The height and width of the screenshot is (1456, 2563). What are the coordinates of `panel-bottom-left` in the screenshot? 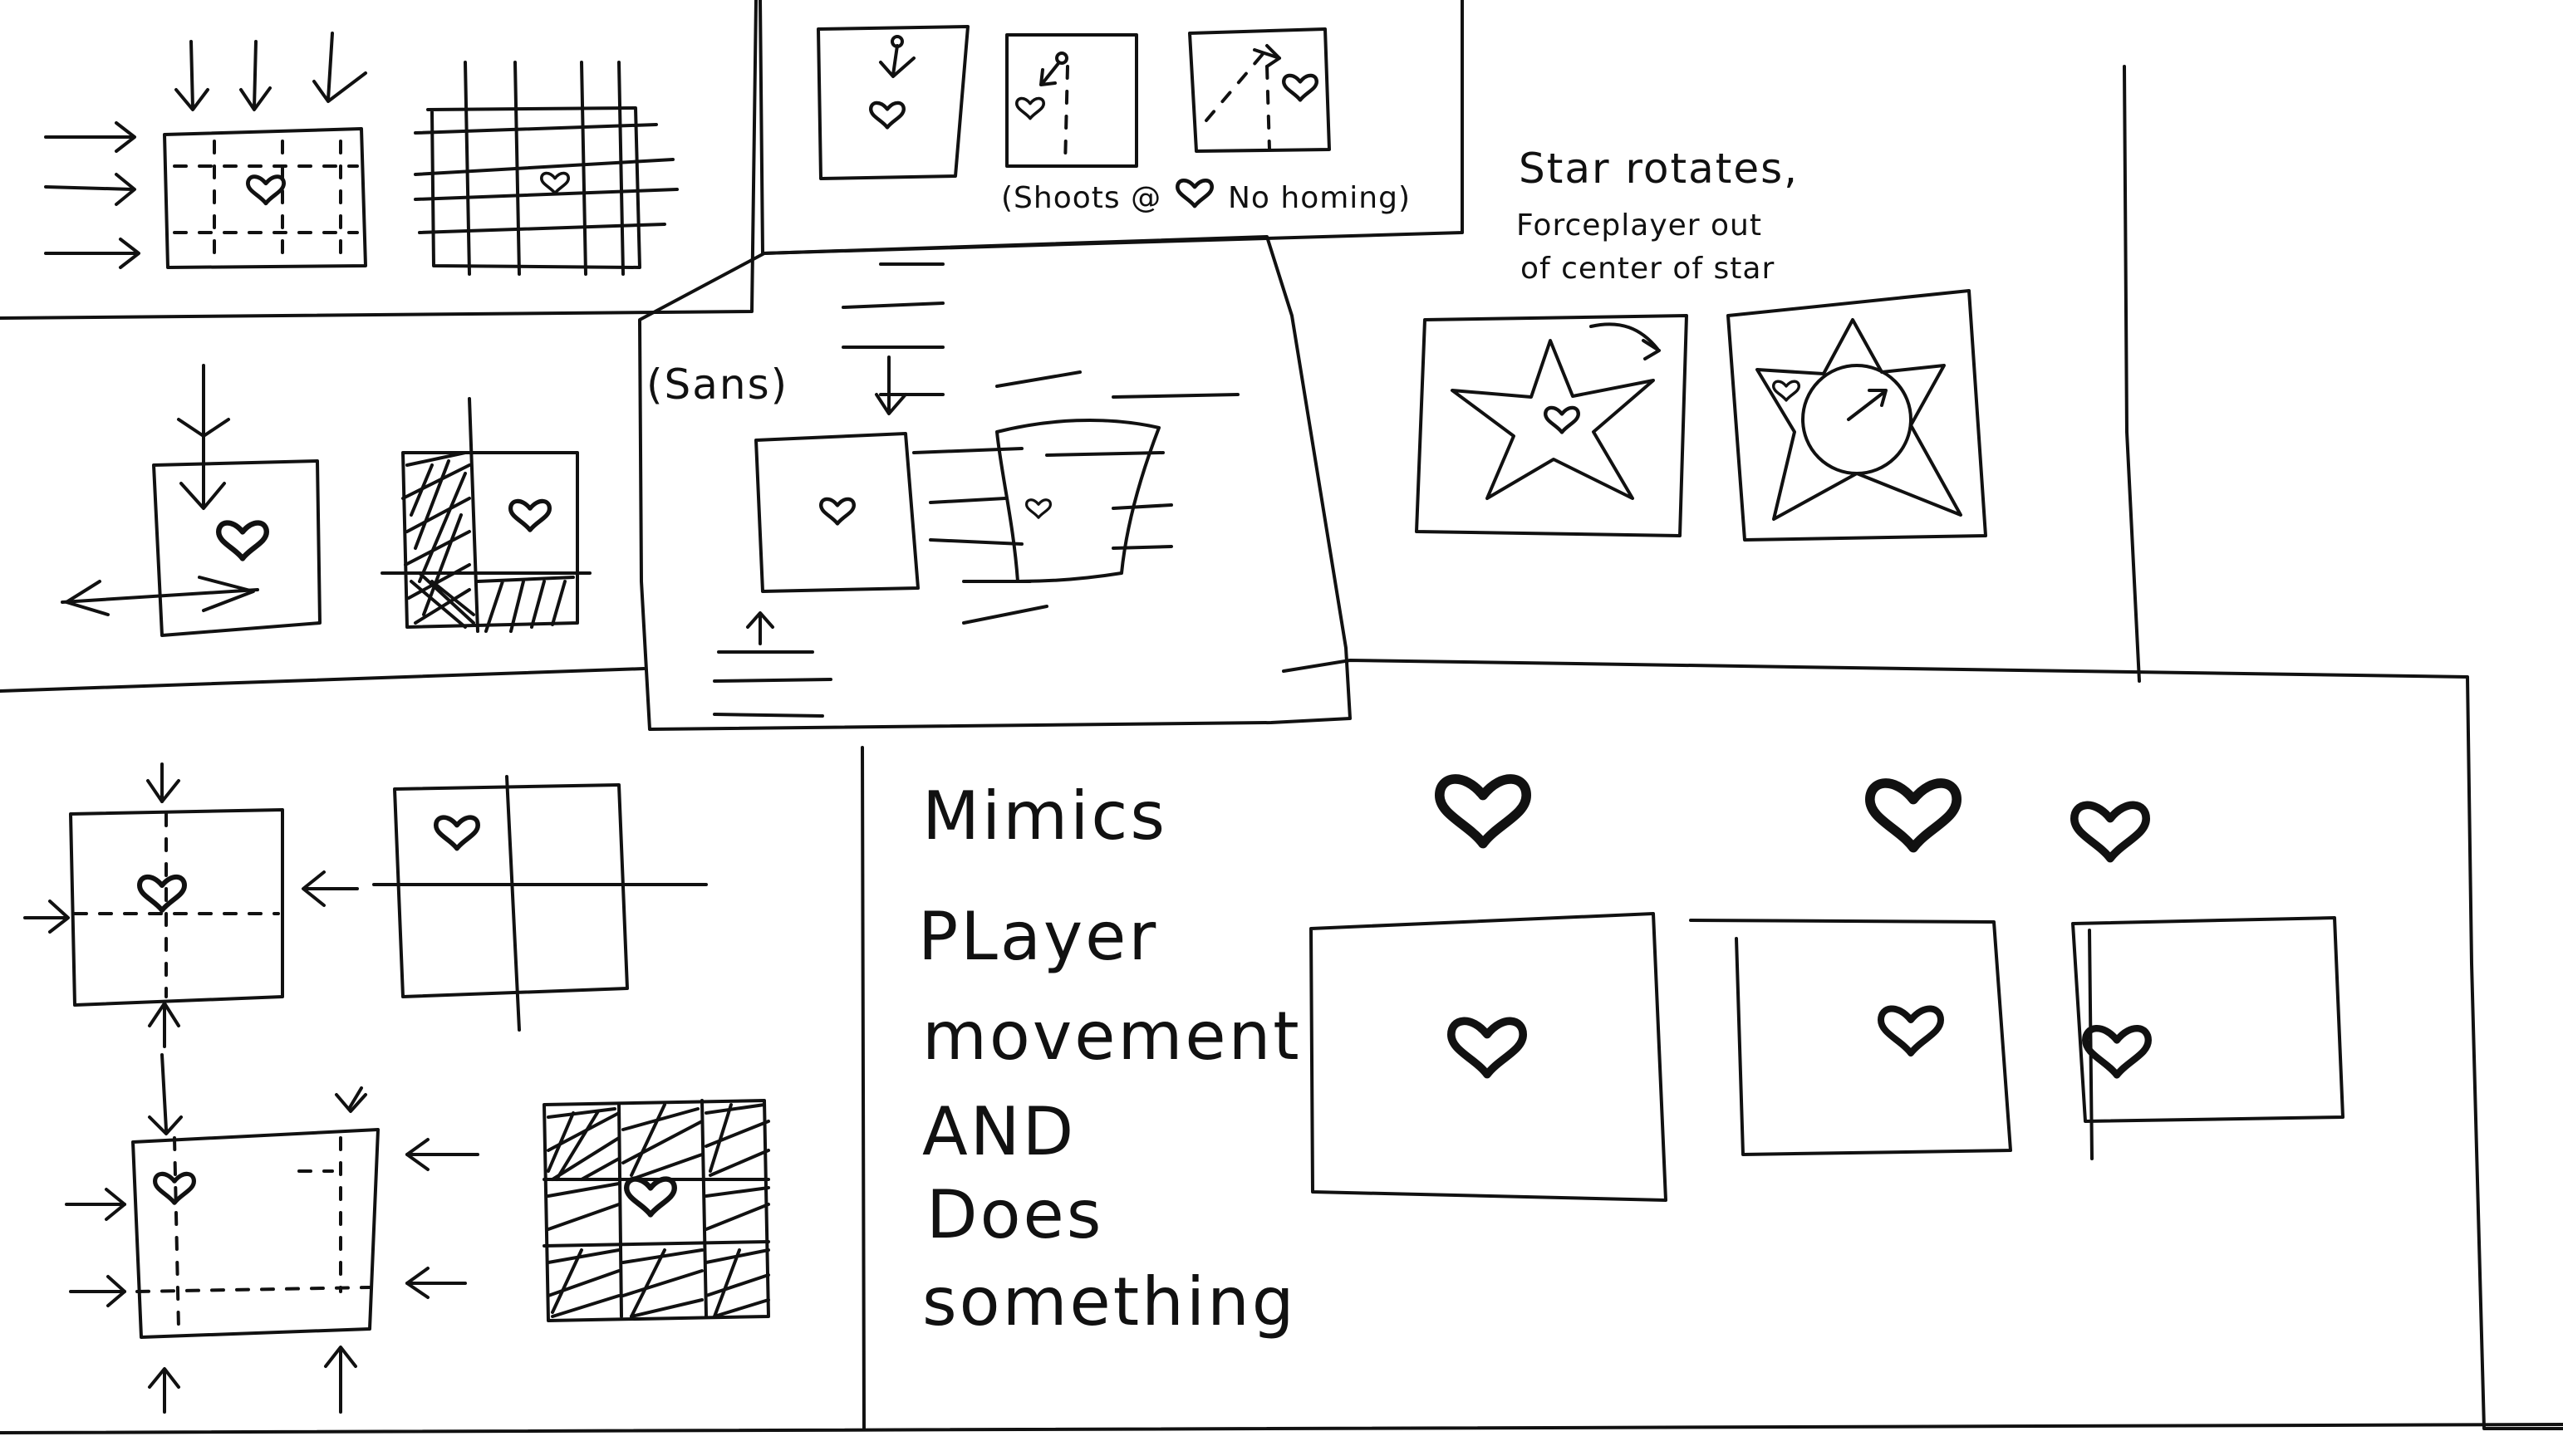 It's located at (396, 1088).